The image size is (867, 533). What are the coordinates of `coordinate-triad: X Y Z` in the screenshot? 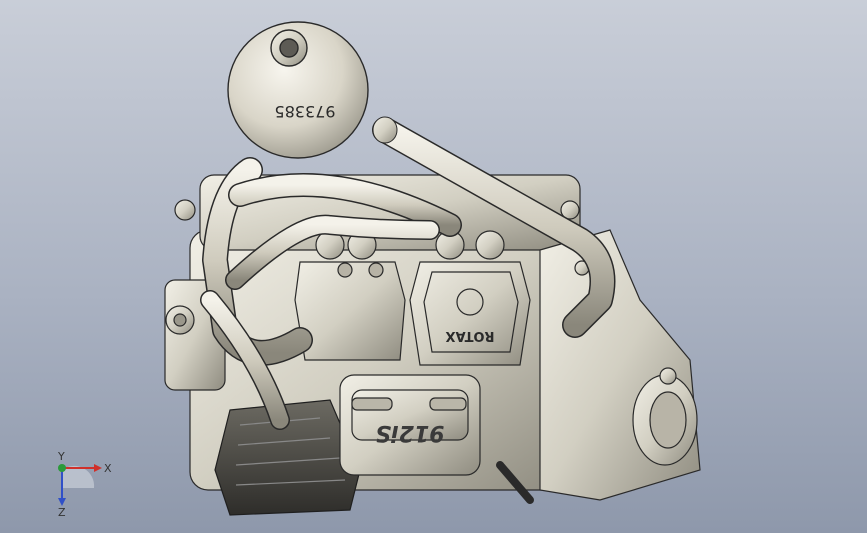 It's located at (79, 483).